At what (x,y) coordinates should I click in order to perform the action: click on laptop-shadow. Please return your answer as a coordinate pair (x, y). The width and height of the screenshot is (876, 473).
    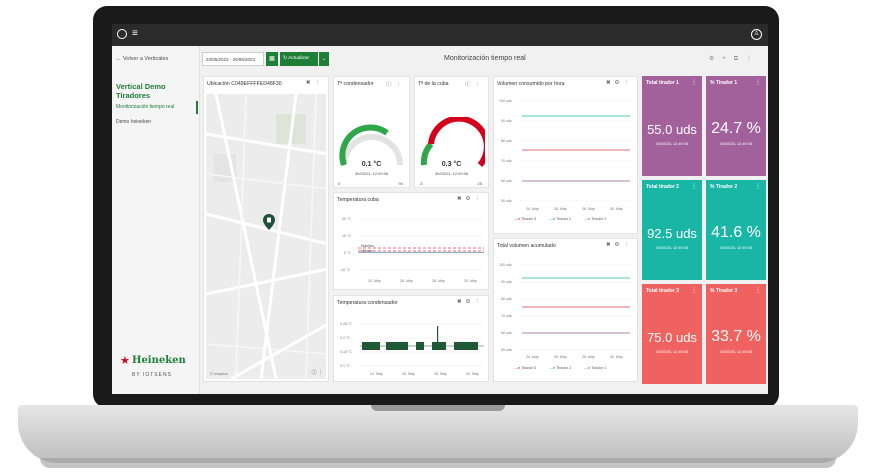
    Looking at the image, I should click on (438, 463).